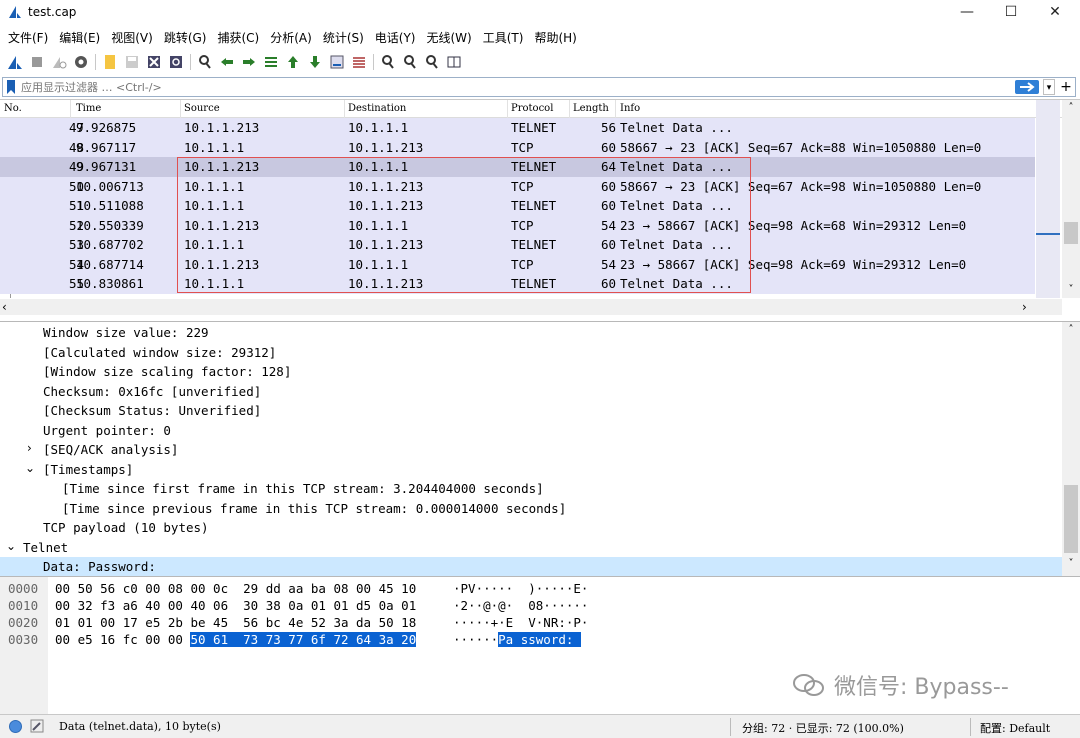 This screenshot has width=1080, height=738. Describe the element at coordinates (531, 470) in the screenshot. I see `detail-line-expanded: ⌄ [Timestamps]` at that location.